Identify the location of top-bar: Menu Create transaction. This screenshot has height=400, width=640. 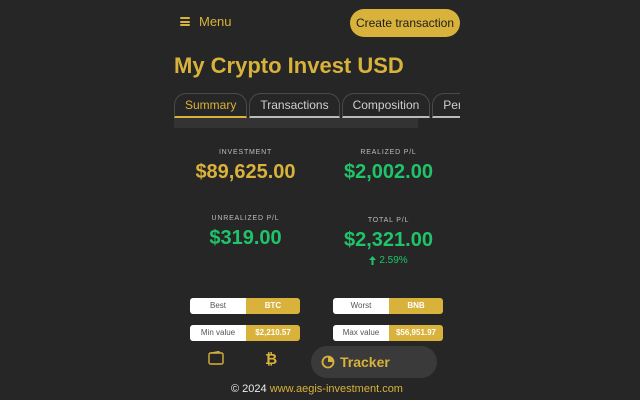
(317, 23).